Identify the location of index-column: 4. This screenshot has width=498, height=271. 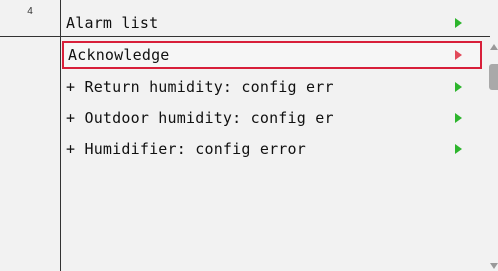
(30, 135).